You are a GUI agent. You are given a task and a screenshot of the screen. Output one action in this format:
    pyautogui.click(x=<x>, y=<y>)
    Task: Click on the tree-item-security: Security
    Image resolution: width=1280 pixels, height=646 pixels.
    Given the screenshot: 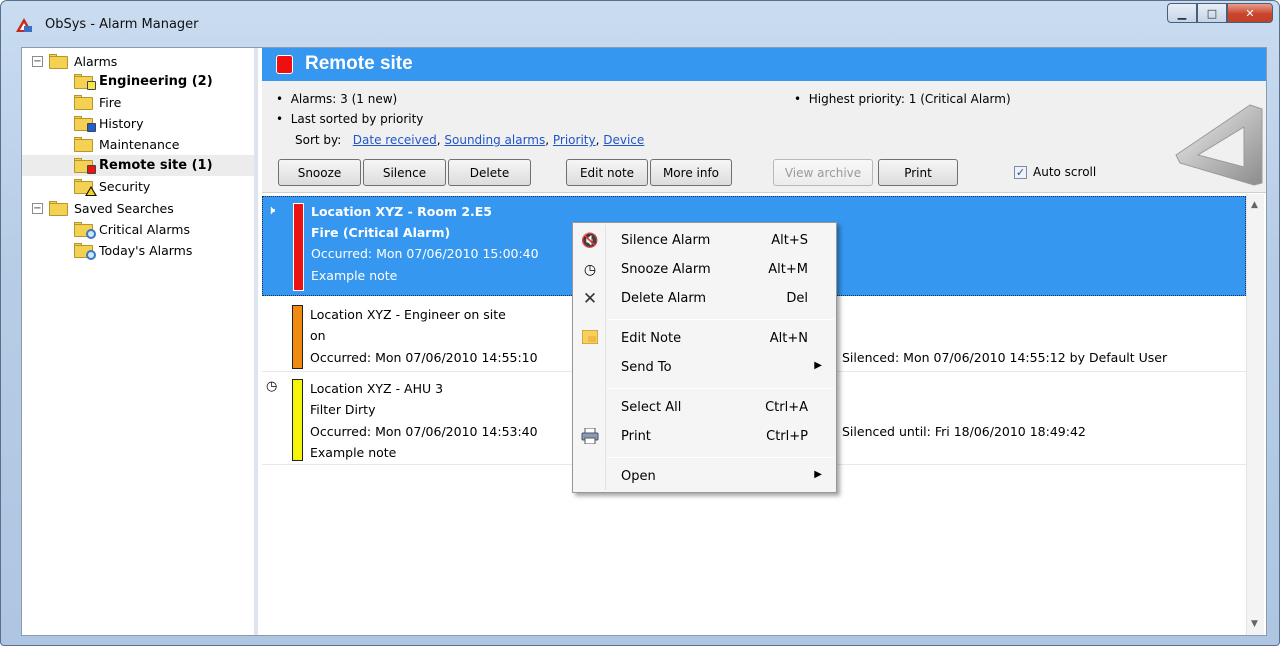 What is the action you would take?
    pyautogui.click(x=112, y=186)
    